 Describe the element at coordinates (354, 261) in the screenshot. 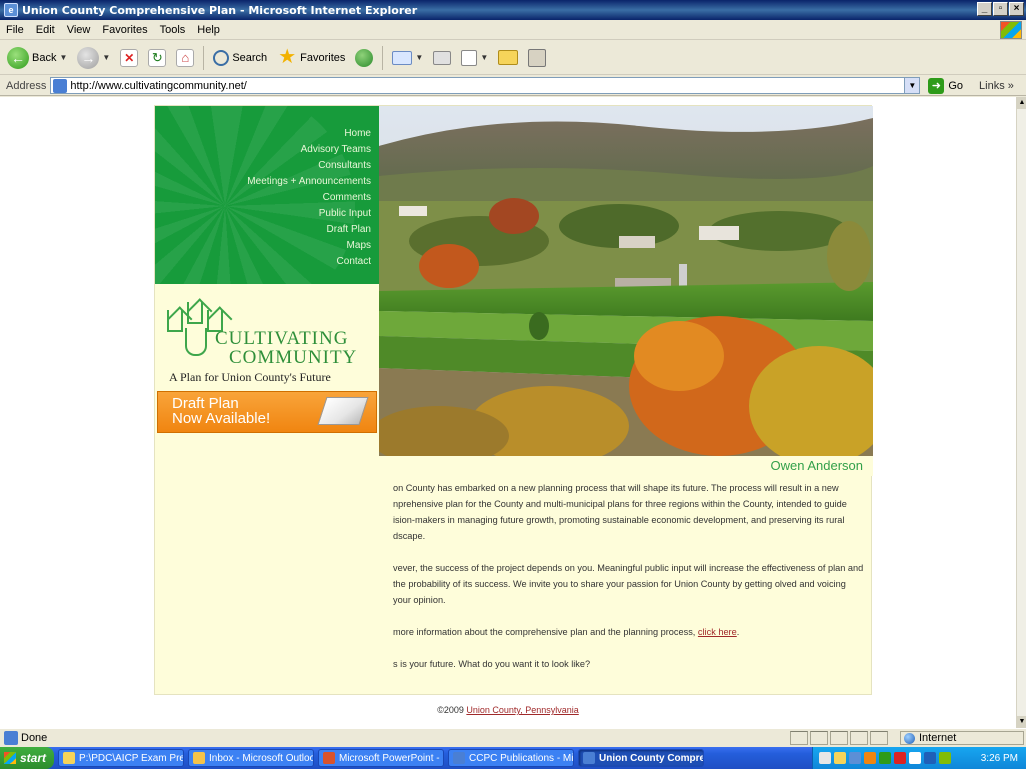

I see `nav-link-contact: Contact` at that location.